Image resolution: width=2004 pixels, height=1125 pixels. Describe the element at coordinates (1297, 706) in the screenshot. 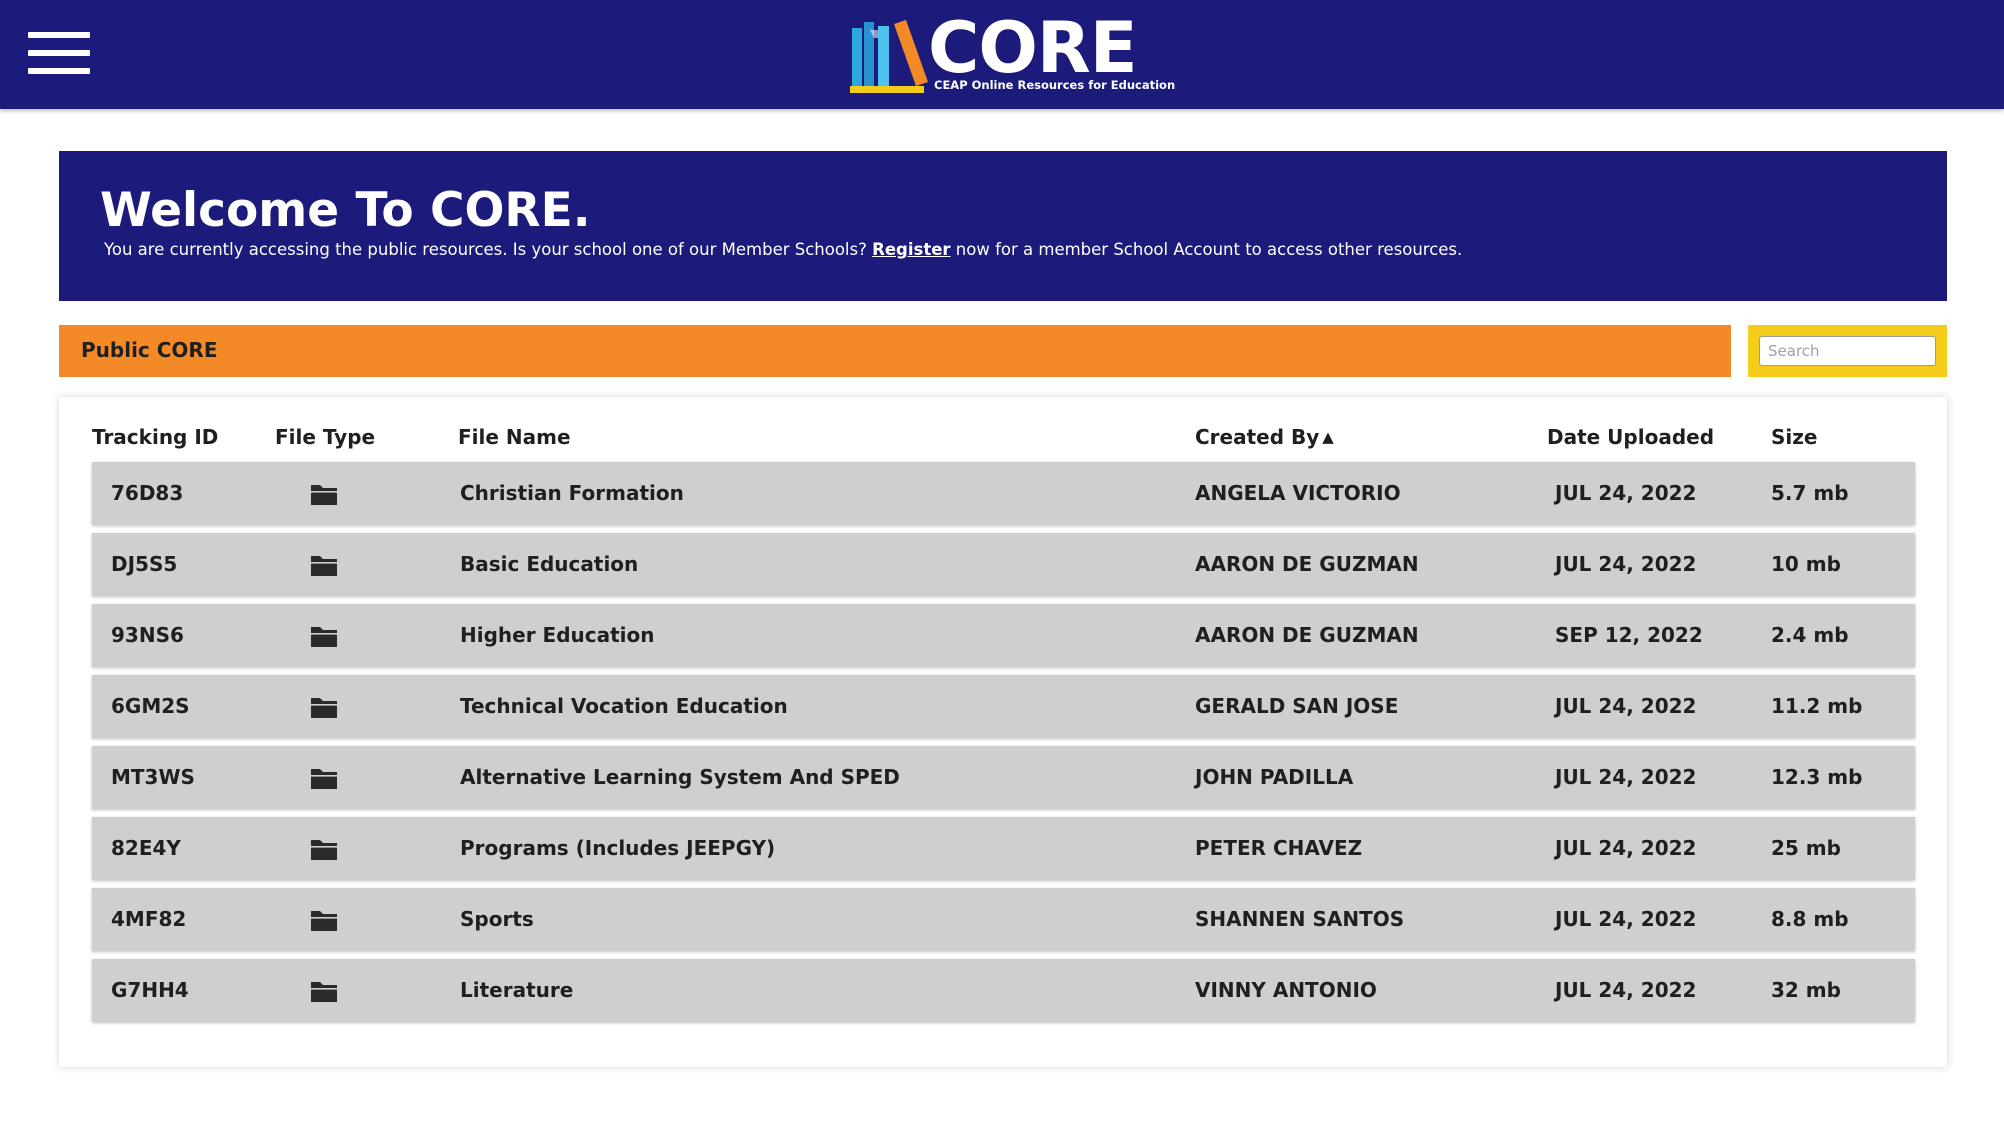

I see `cell-created-by: GERALD SAN JOSE` at that location.